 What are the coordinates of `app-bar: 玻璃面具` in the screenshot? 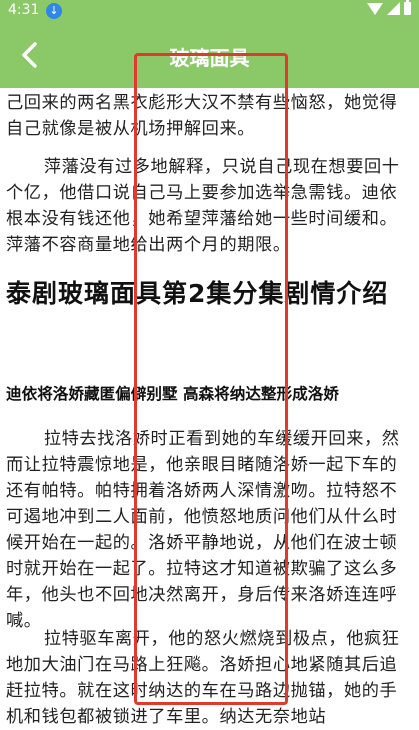 It's located at (209, 55).